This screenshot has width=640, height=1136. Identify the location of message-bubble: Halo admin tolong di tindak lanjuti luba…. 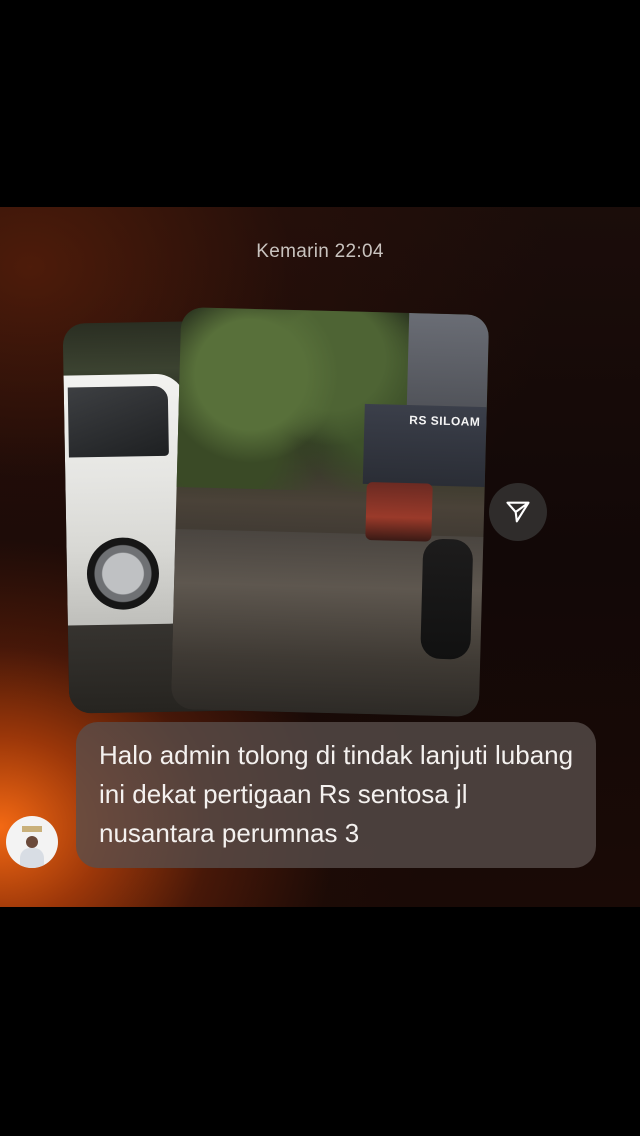
(336, 795).